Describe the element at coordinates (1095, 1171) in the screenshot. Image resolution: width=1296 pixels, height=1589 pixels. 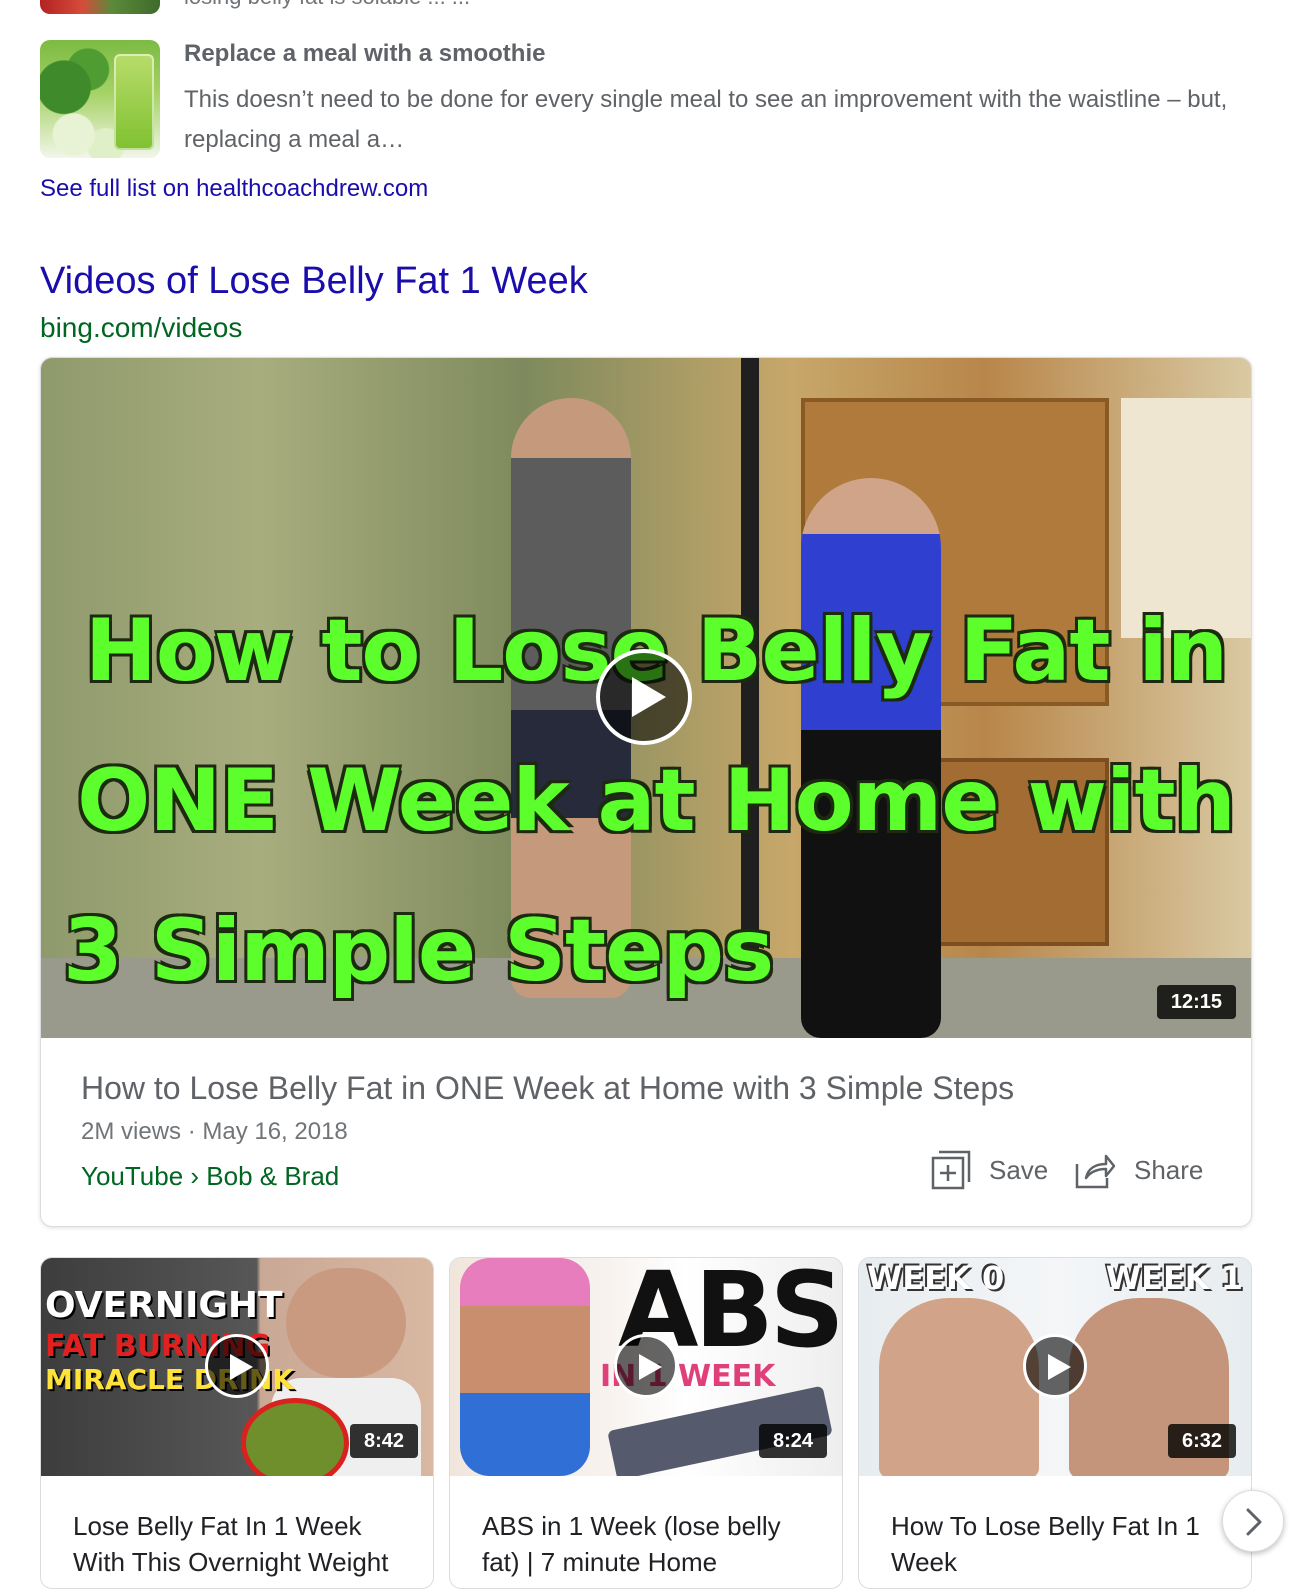
I see `share-icon` at that location.